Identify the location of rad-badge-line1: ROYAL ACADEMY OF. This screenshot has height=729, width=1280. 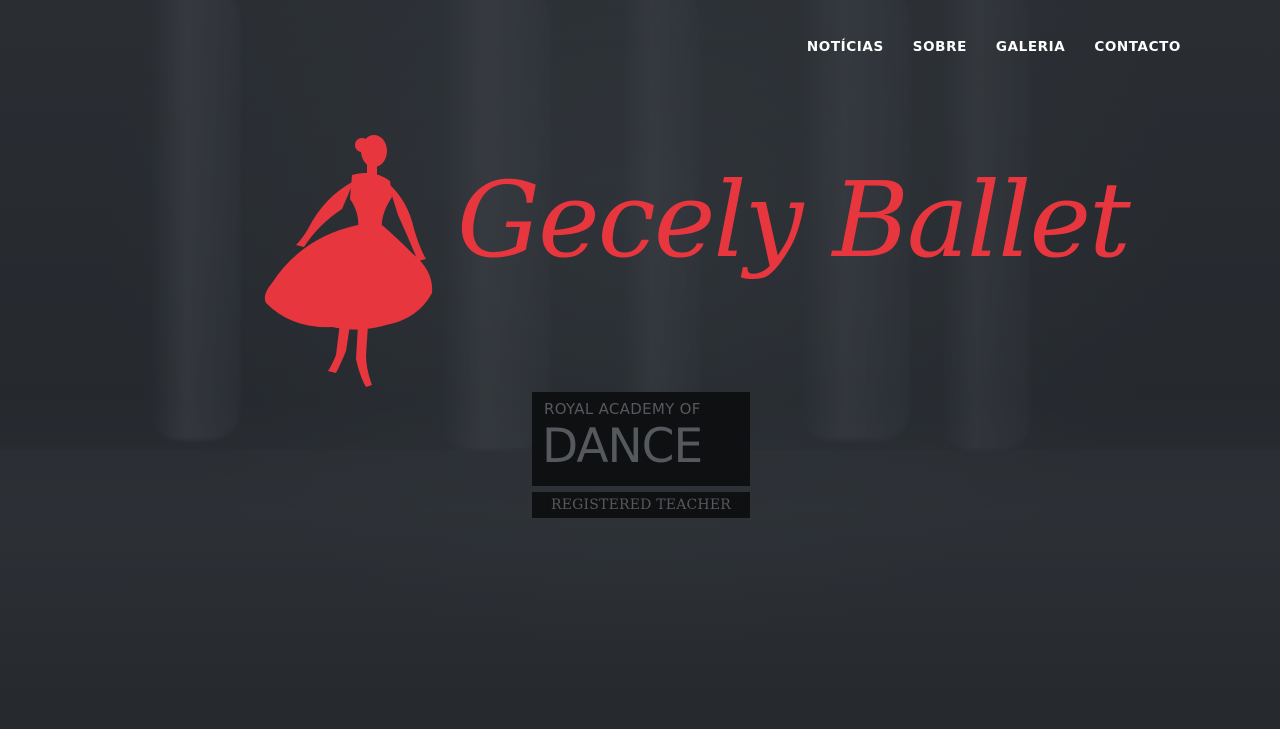
(622, 409).